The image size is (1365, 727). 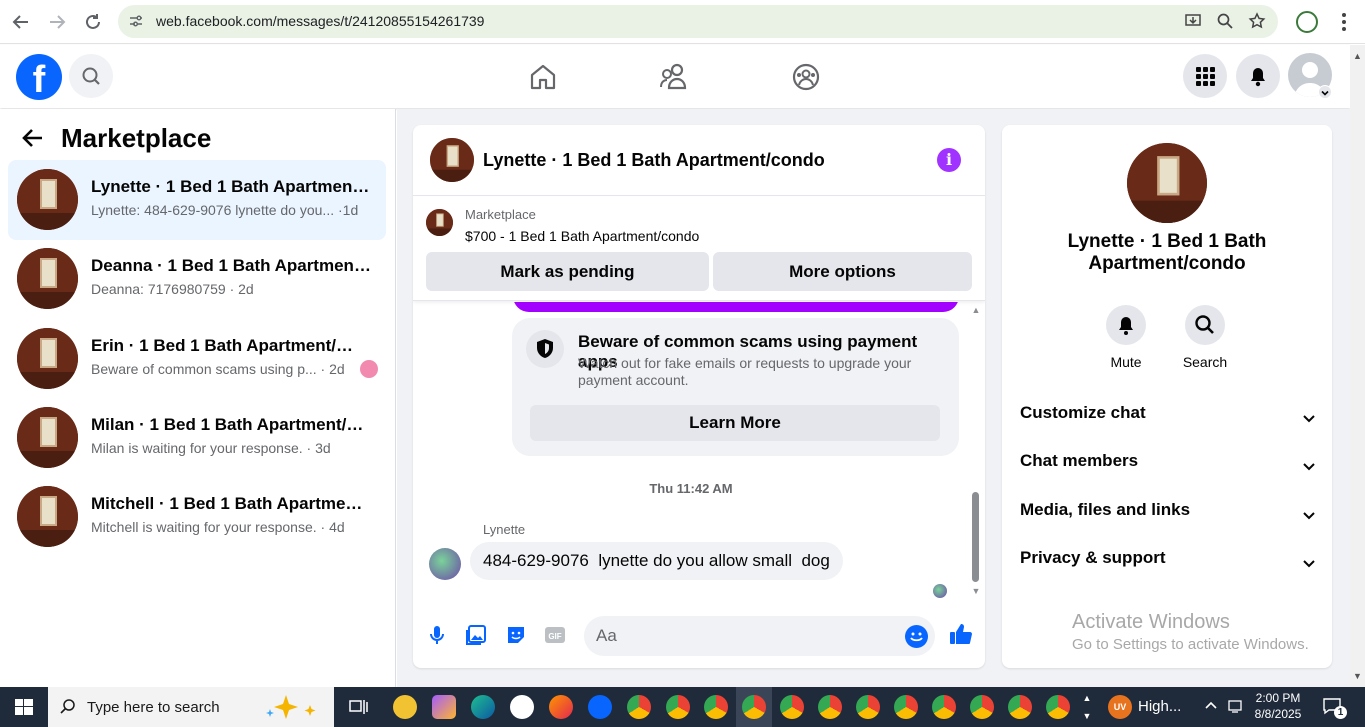 What do you see at coordinates (136, 21) in the screenshot?
I see `site-settings-icon` at bounding box center [136, 21].